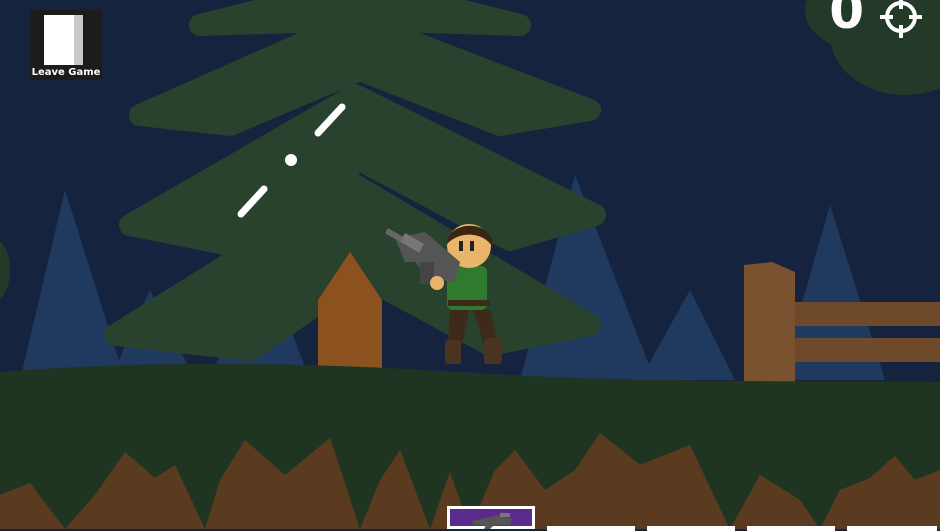 This screenshot has width=940, height=531. I want to click on leave-game-button: Leave Game, so click(66, 45).